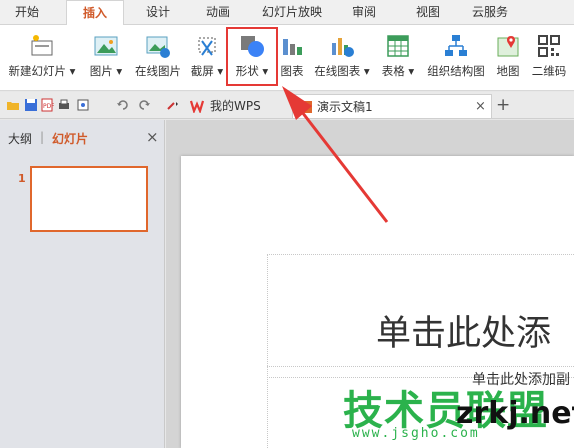 This screenshot has height=448, width=574. I want to click on wps-logo-icon, so click(197, 106).